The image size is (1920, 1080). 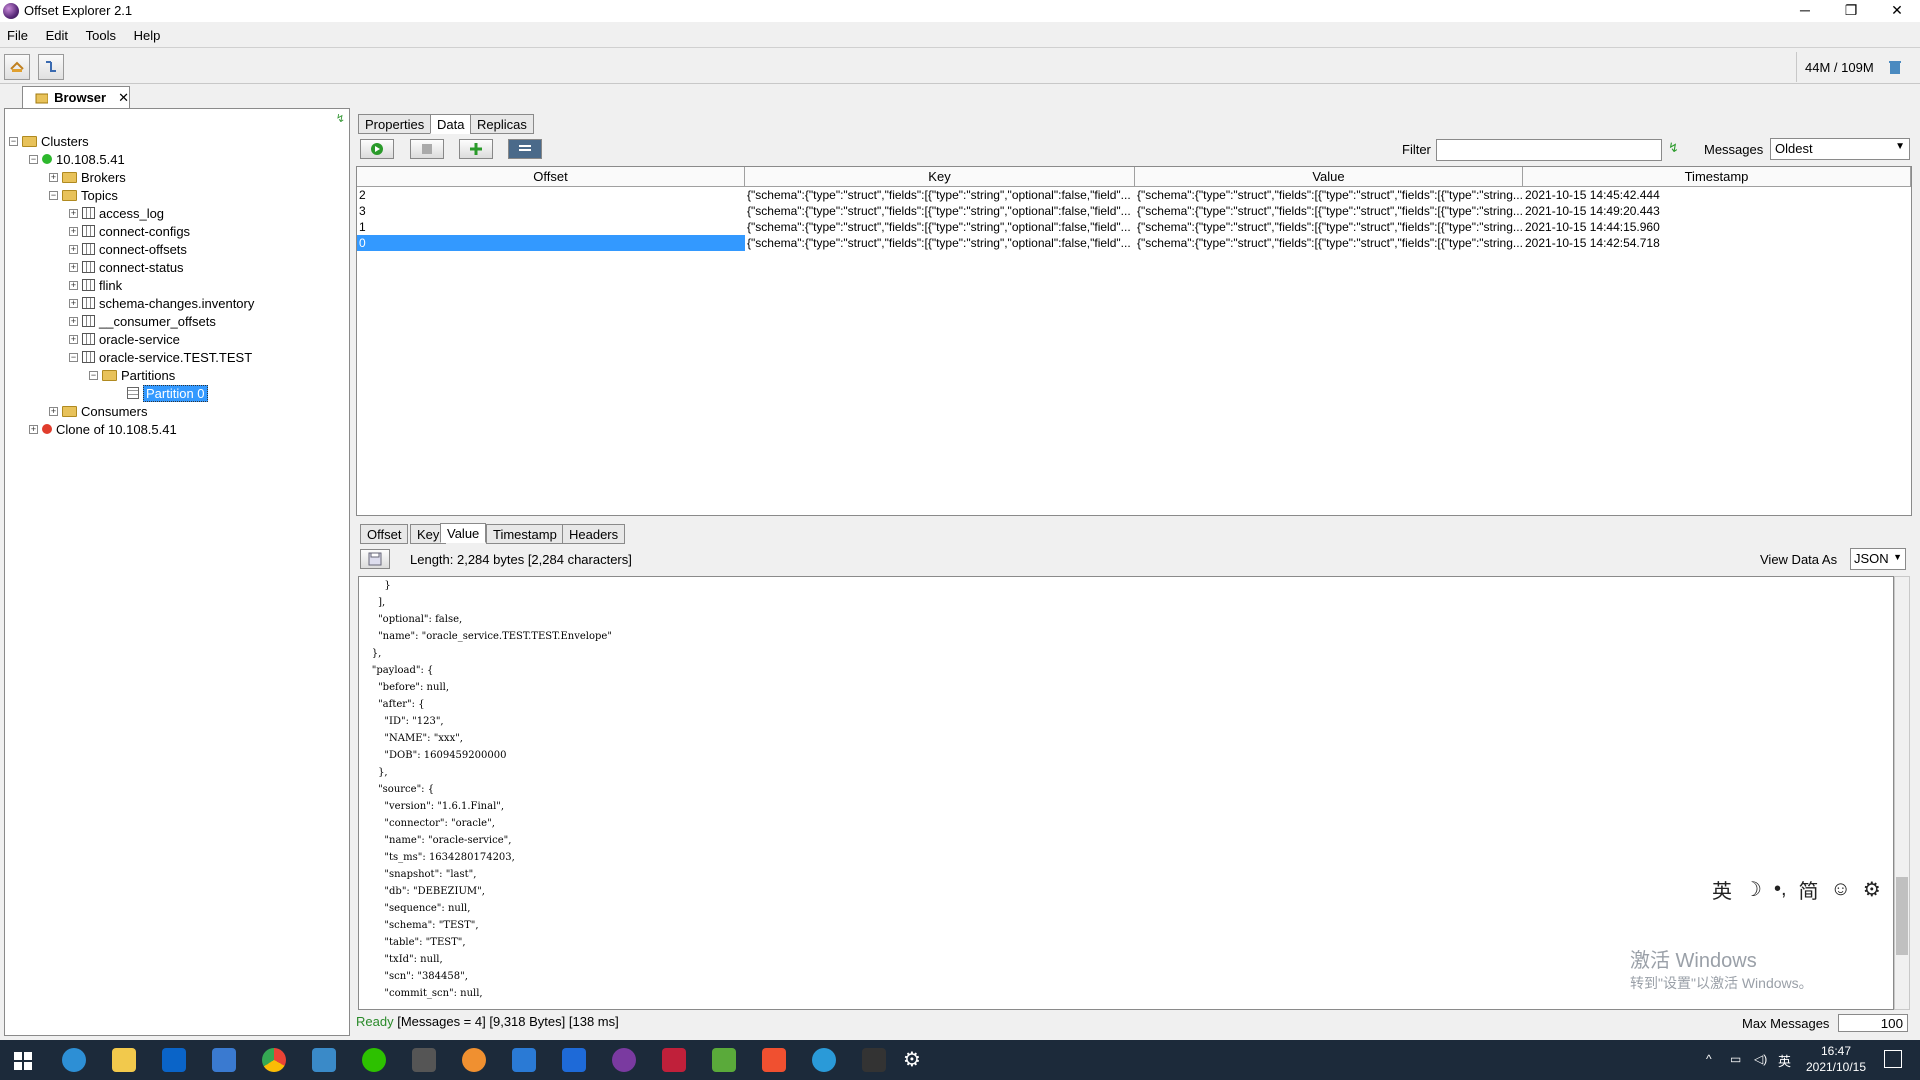 I want to click on notification-icon, so click(x=1893, y=1059).